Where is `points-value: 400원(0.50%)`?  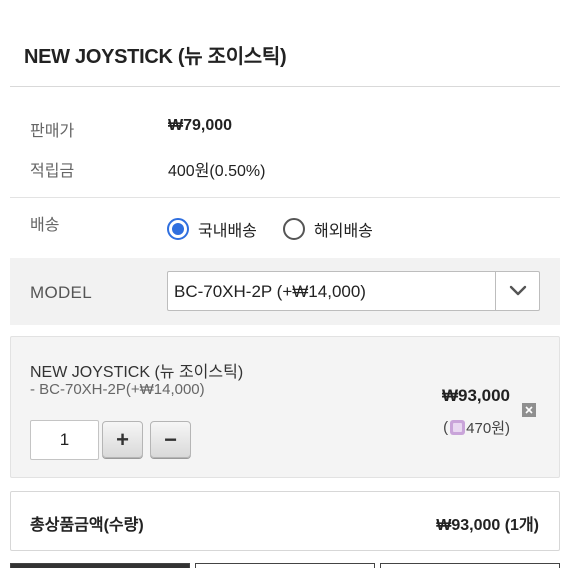
points-value: 400원(0.50%) is located at coordinates (217, 171).